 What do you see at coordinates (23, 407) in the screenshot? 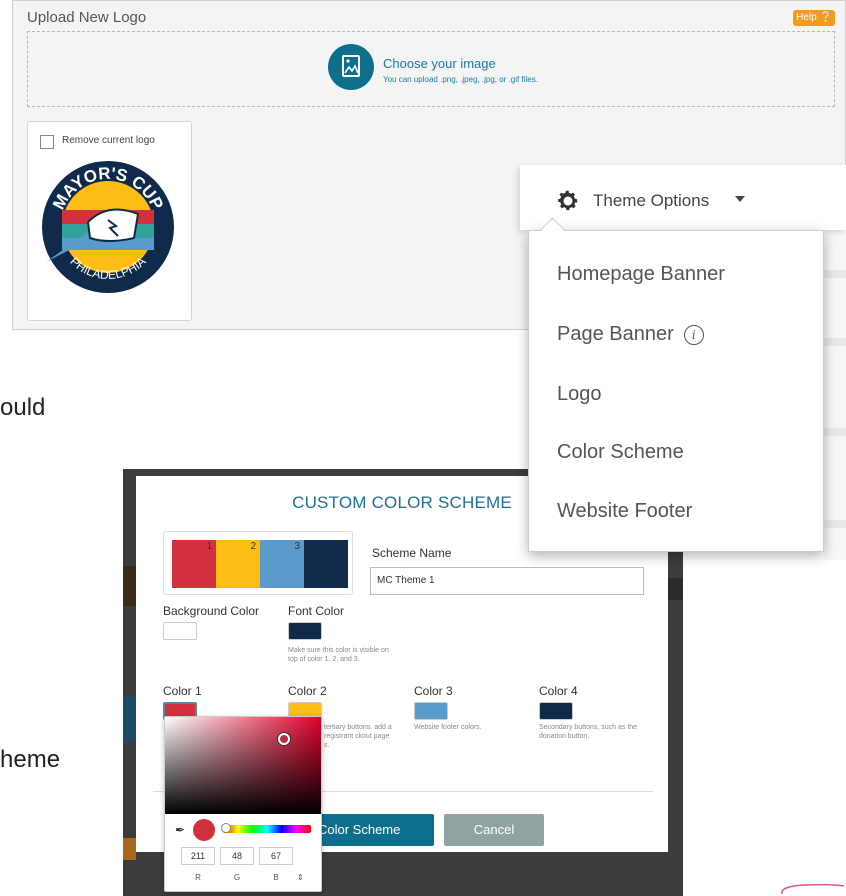
I see `background-text-fragment: ould` at bounding box center [23, 407].